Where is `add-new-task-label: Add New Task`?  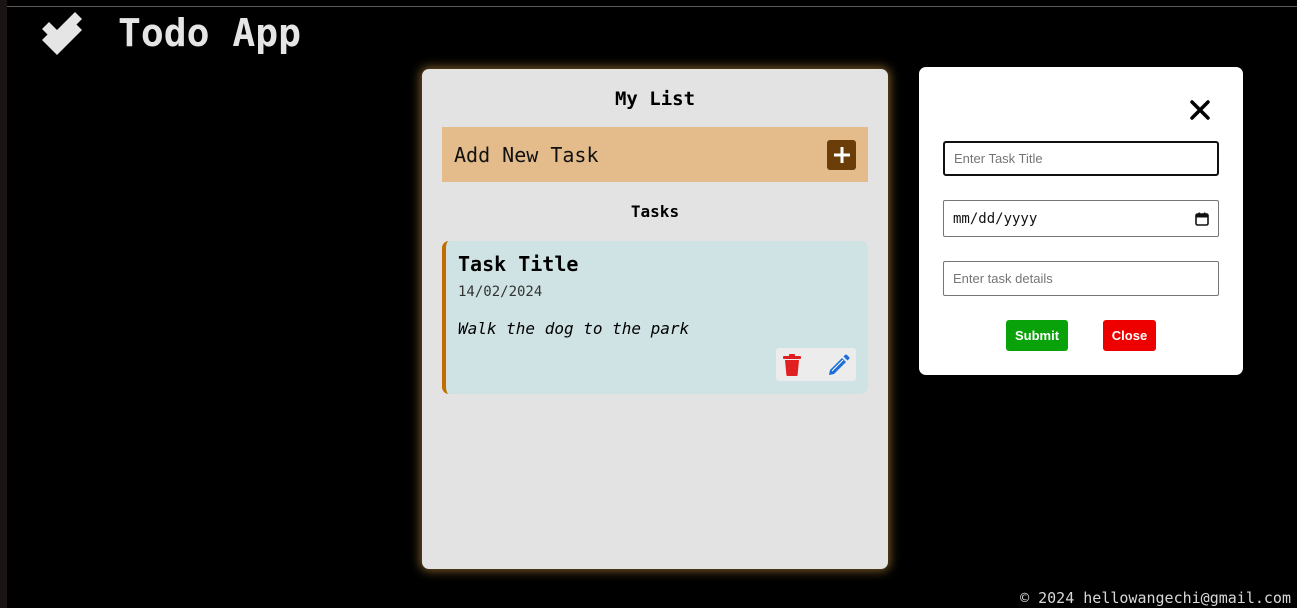
add-new-task-label: Add New Task is located at coordinates (526, 154).